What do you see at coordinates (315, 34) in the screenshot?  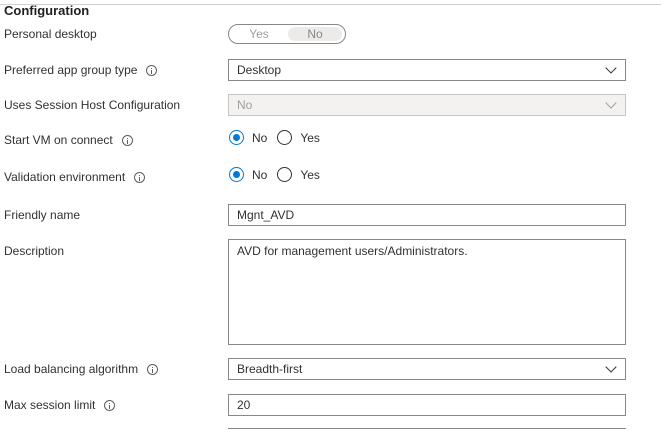 I see `toggle-option-no: No` at bounding box center [315, 34].